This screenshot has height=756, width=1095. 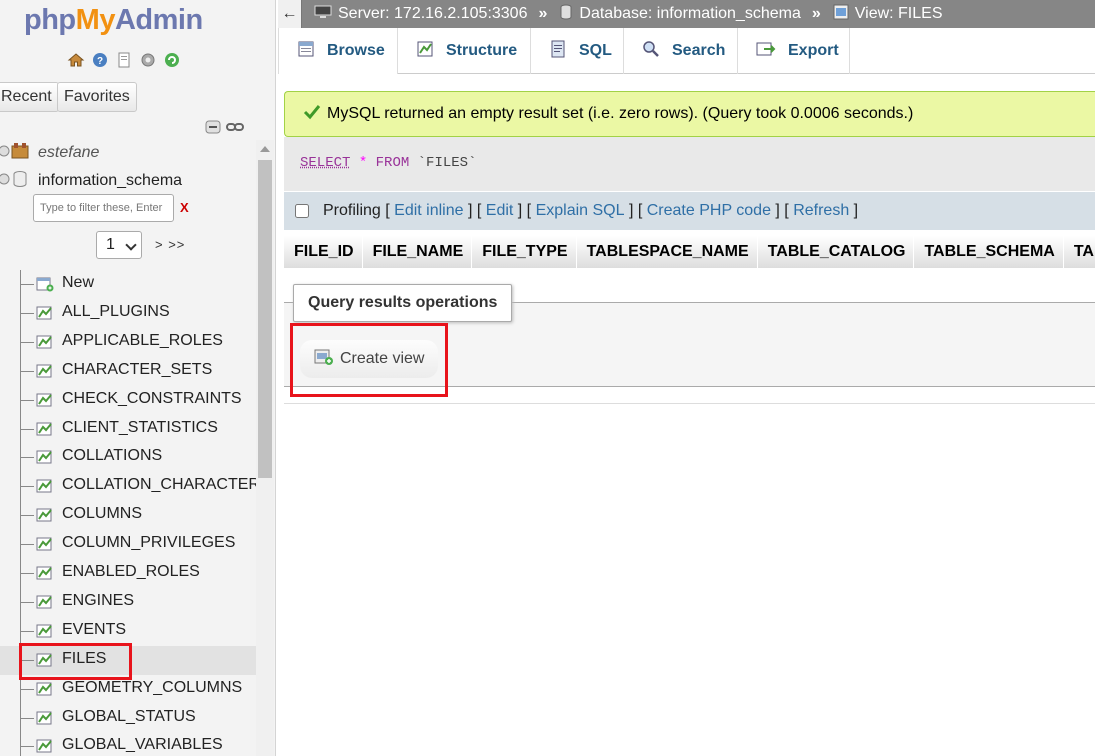 What do you see at coordinates (128, 429) in the screenshot?
I see `table-item-client-statistics: CLIENT_STATISTICS` at bounding box center [128, 429].